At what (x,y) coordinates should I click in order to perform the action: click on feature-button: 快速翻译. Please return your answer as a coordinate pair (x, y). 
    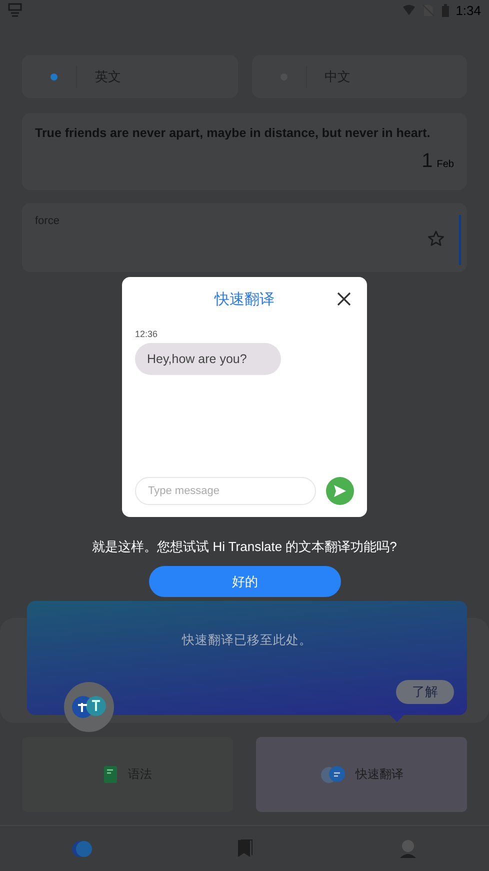
    Looking at the image, I should click on (361, 774).